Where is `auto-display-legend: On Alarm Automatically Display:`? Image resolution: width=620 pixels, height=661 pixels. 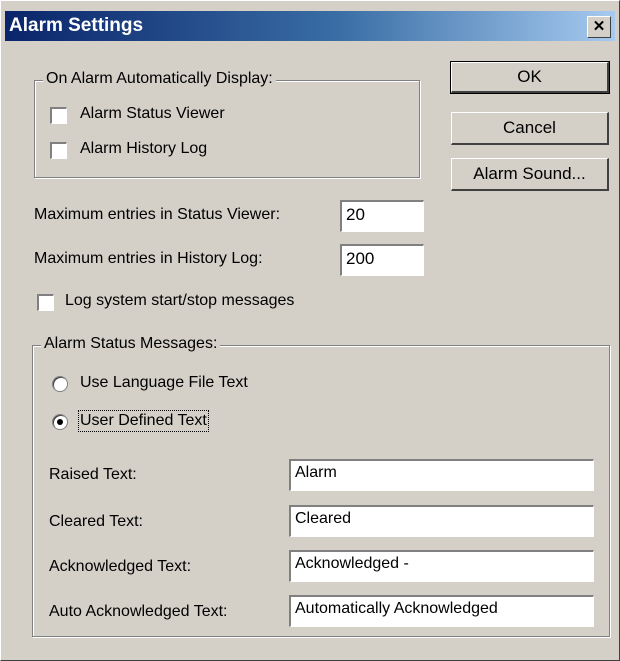 auto-display-legend: On Alarm Automatically Display: is located at coordinates (159, 79).